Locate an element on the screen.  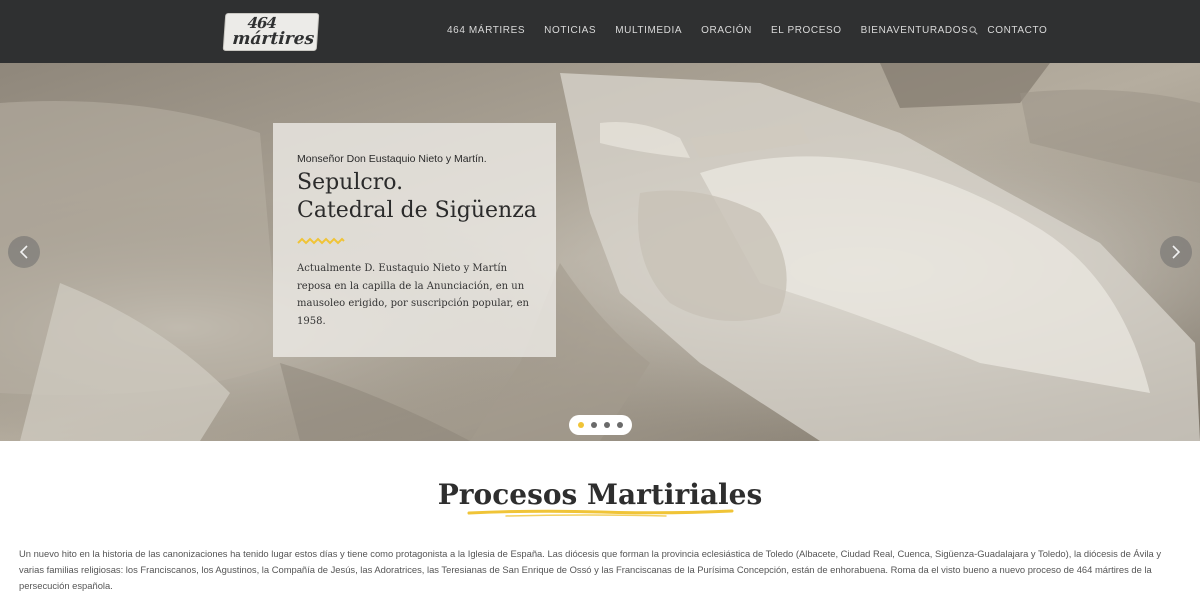
slider-prev-button is located at coordinates (24, 252).